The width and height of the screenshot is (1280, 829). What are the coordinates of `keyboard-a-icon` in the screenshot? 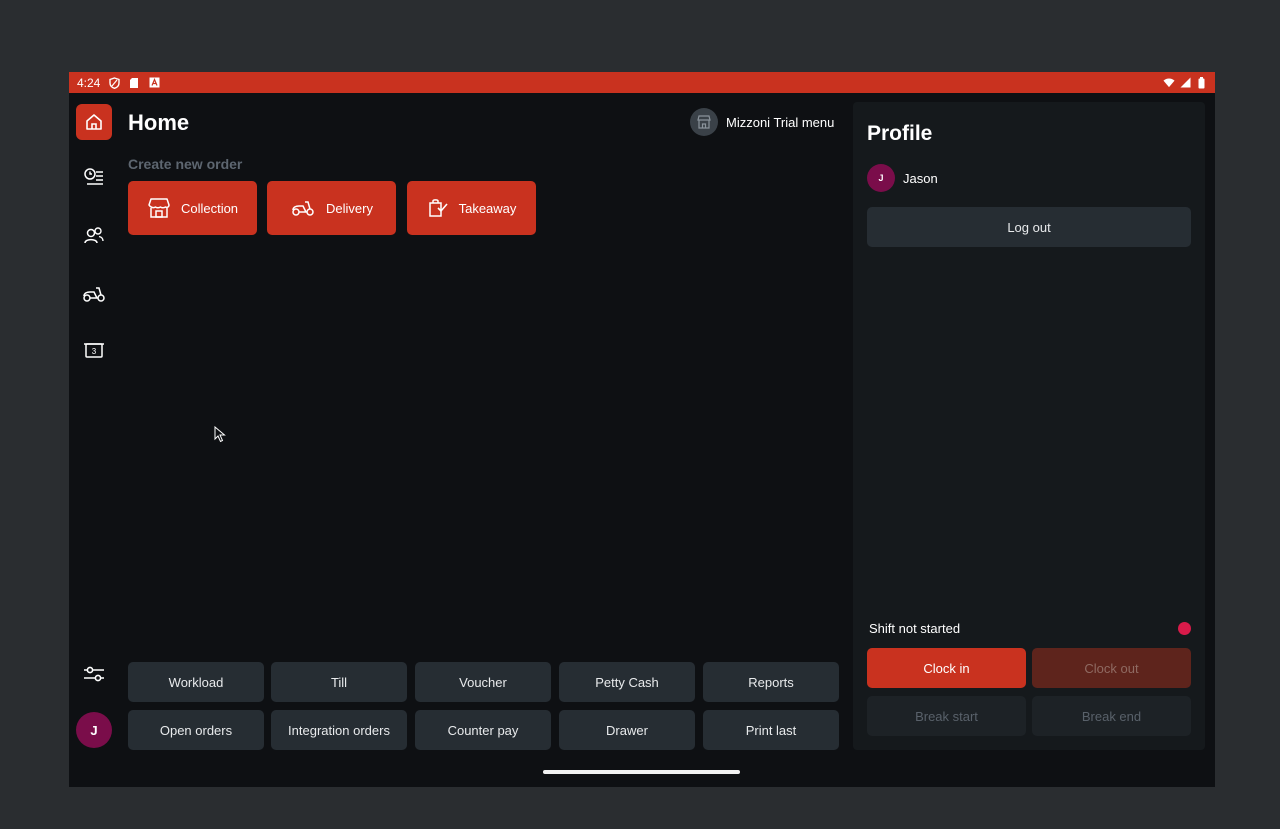 It's located at (154, 83).